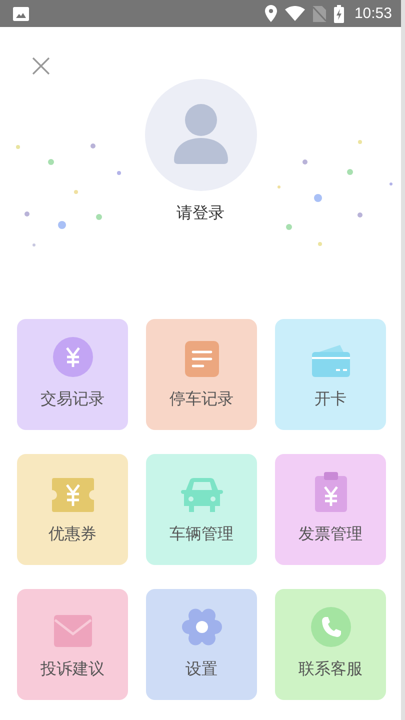  What do you see at coordinates (373, 13) in the screenshot?
I see `clock-time: 10:53` at bounding box center [373, 13].